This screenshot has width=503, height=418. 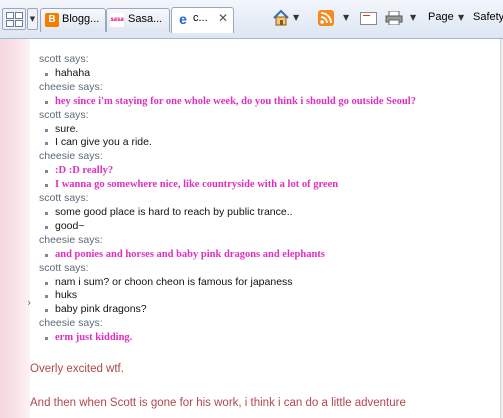 I want to click on chat-message: baby pink dragons?, so click(x=264, y=310).